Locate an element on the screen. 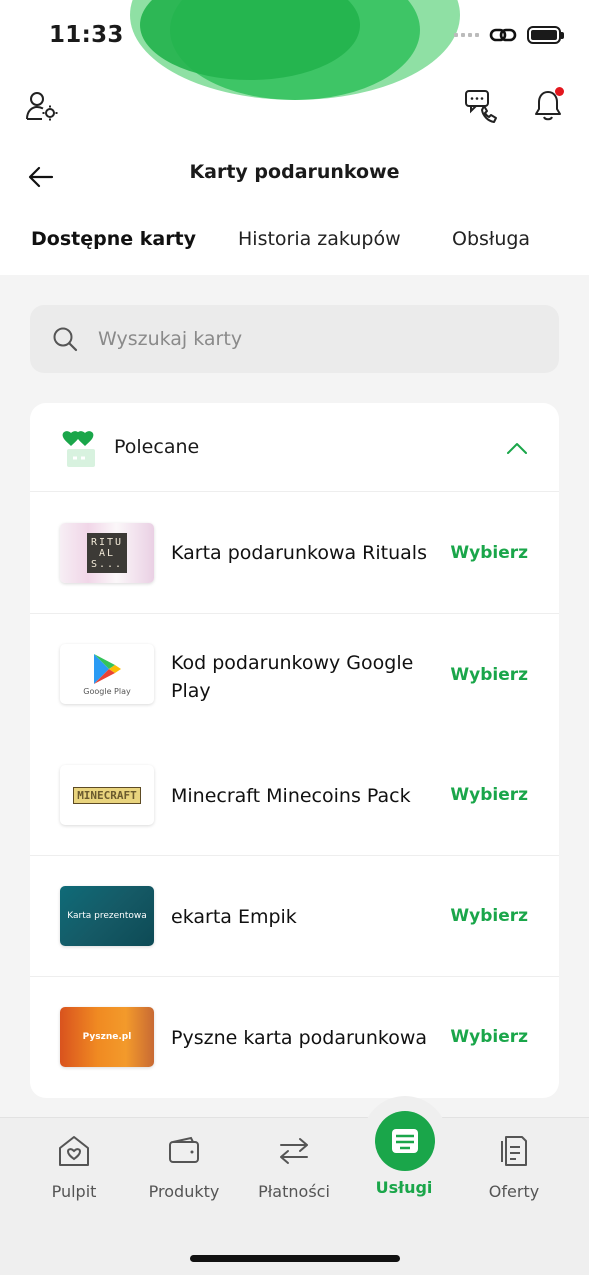 This screenshot has height=1275, width=589. gift-hearts-icon is located at coordinates (78, 449).